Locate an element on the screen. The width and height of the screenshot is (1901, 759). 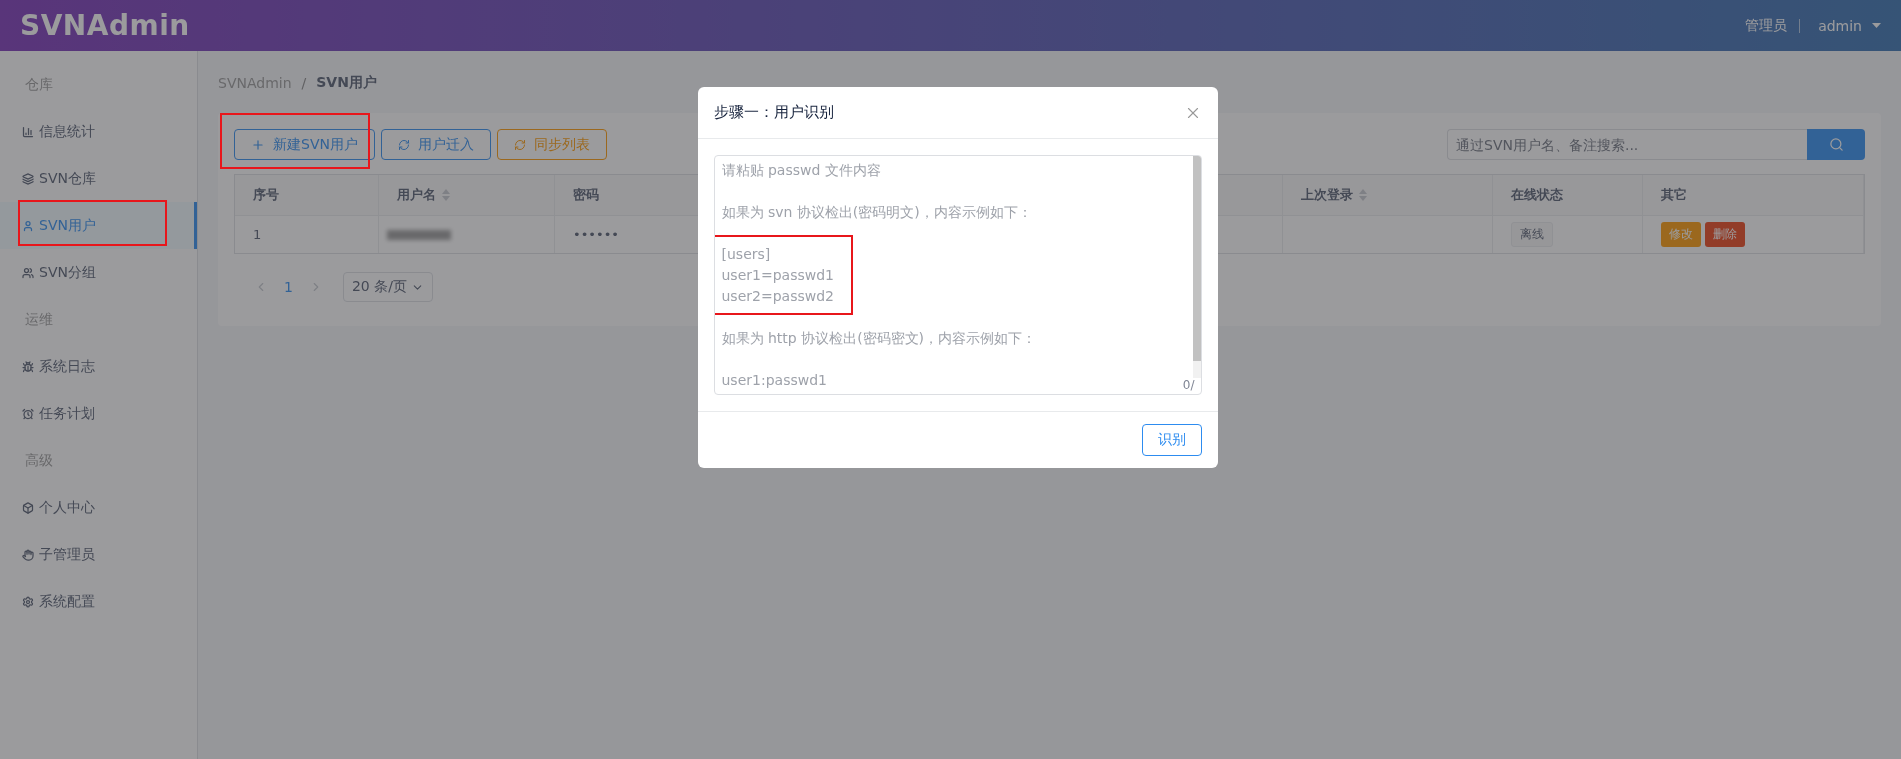
column-header: 其它 is located at coordinates (1753, 195).